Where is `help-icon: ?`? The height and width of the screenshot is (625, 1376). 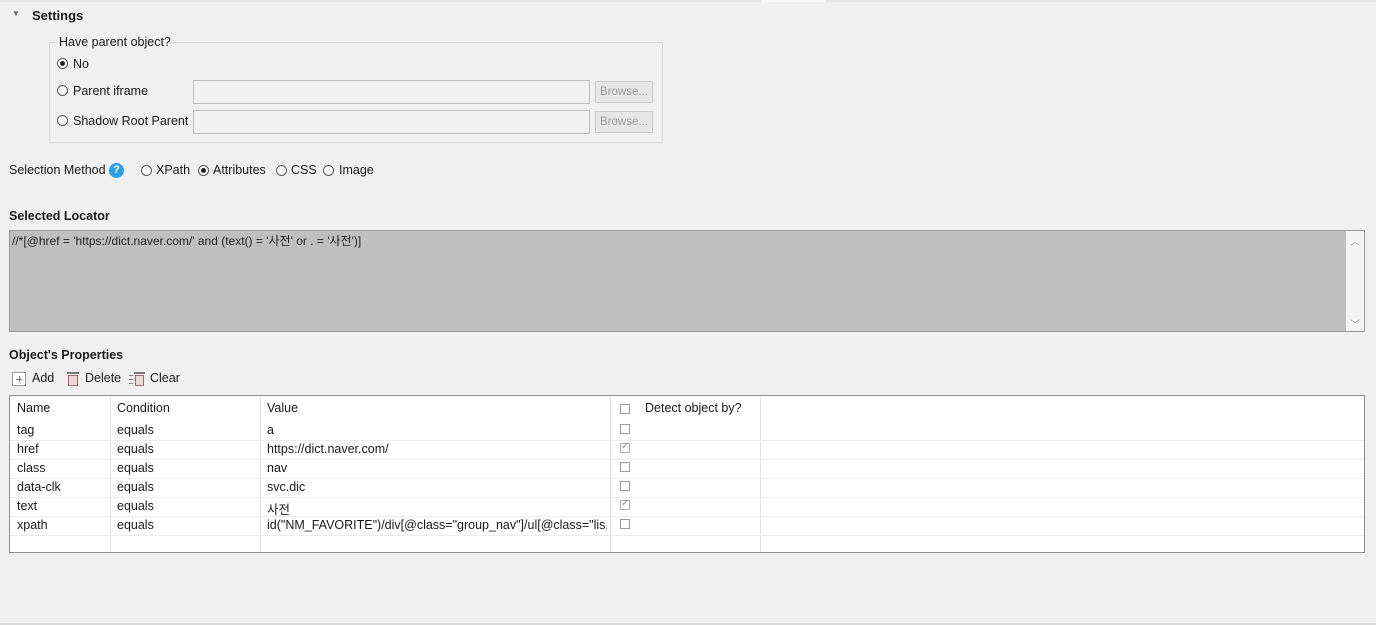
help-icon: ? is located at coordinates (116, 170).